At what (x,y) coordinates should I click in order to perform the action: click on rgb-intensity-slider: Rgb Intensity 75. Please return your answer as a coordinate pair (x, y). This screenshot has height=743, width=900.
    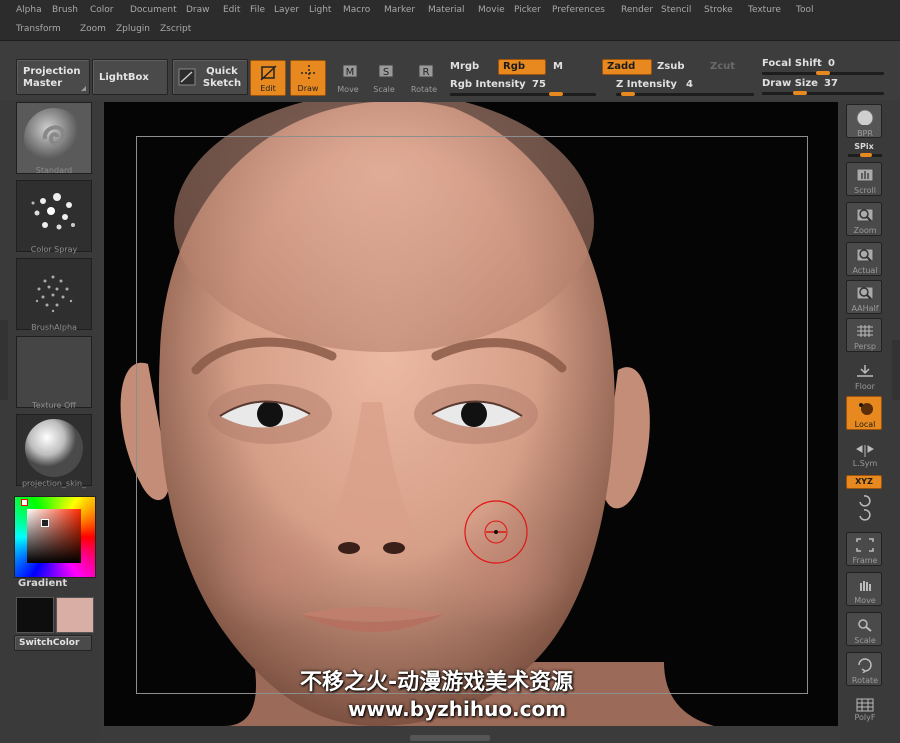
    Looking at the image, I should click on (522, 88).